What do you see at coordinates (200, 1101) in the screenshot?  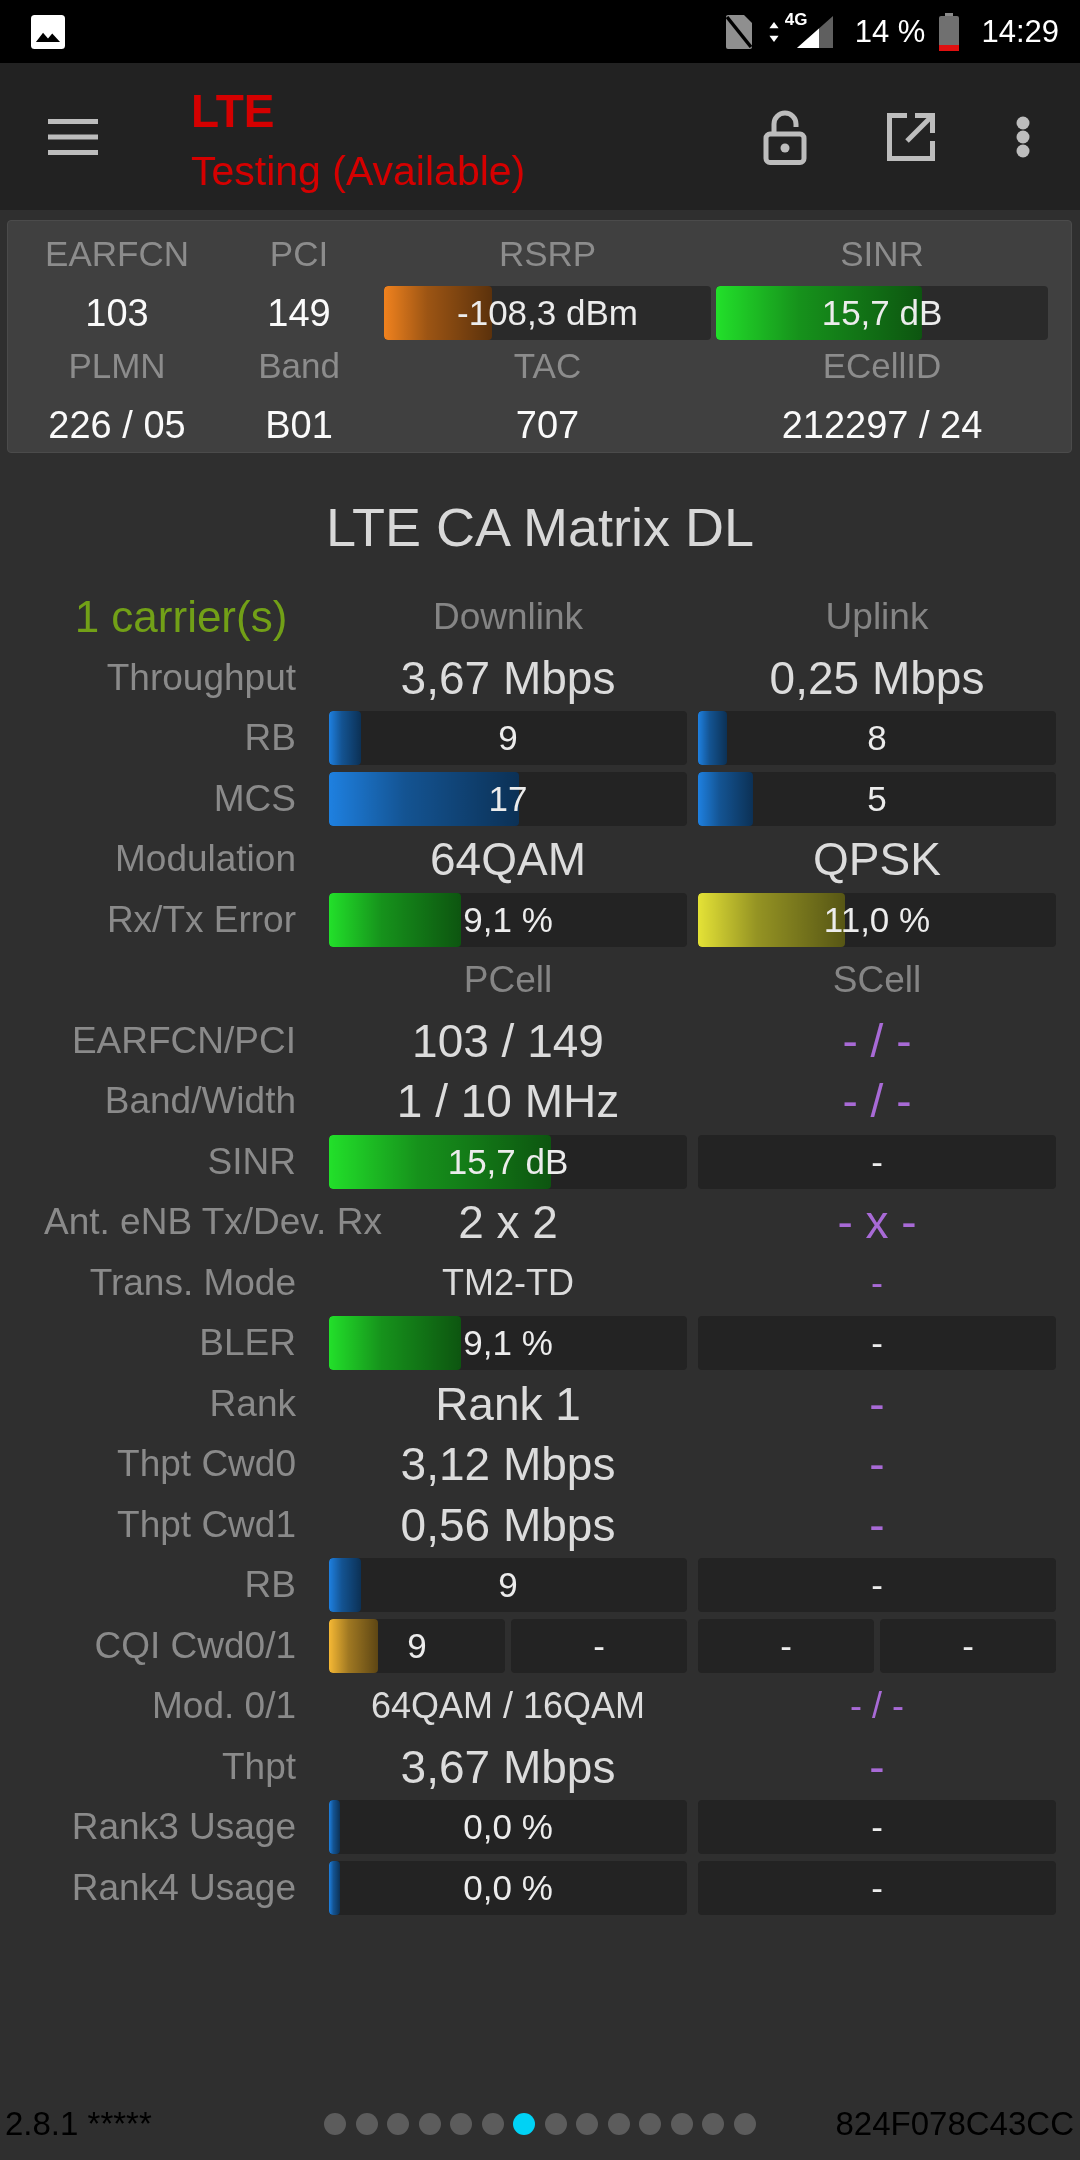 I see `row-label: Band/Width` at bounding box center [200, 1101].